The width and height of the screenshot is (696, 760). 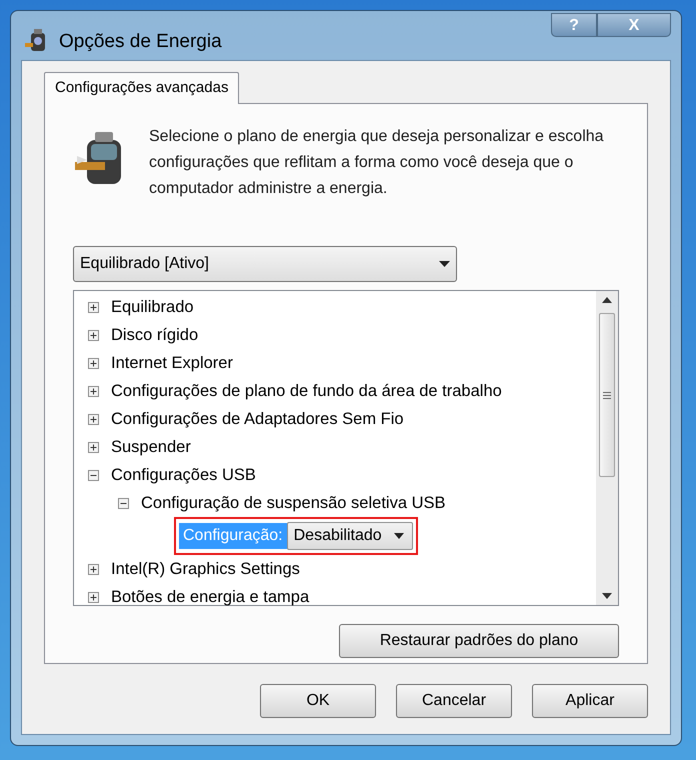 I want to click on tree-item: Equilibrado, so click(x=152, y=307).